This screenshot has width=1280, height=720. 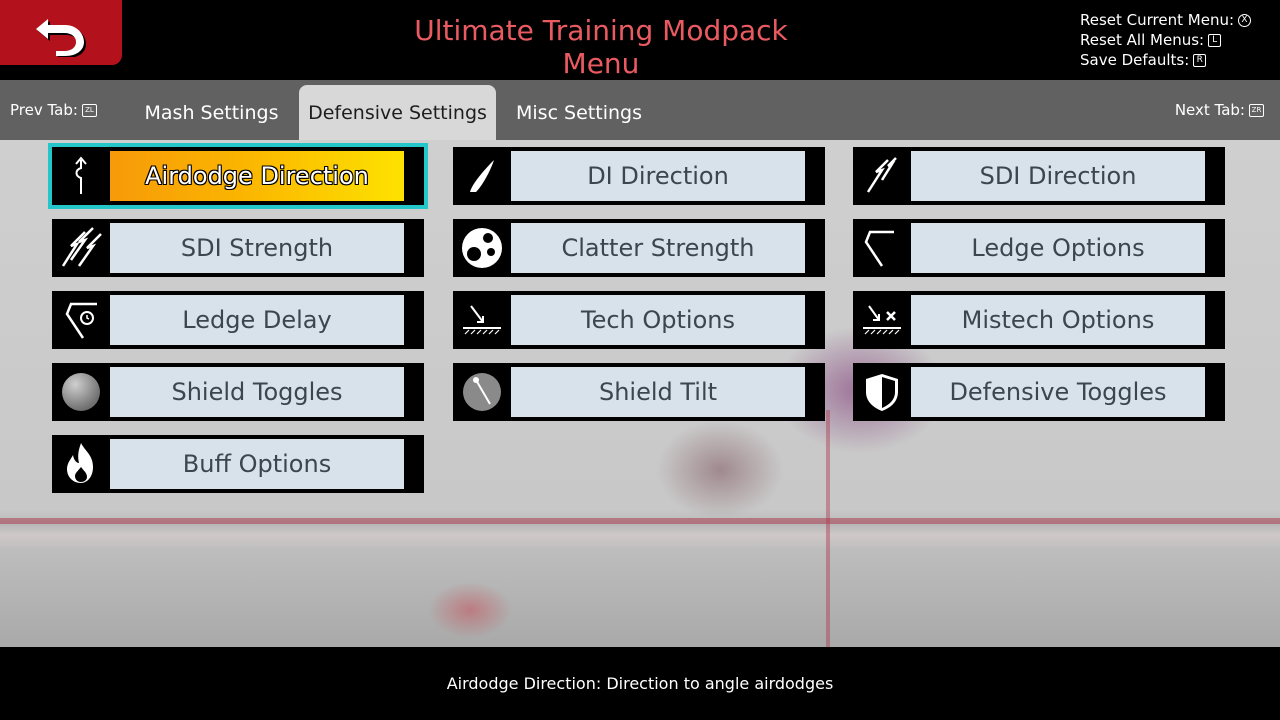 I want to click on menu-item-label: DI Direction, so click(x=658, y=176).